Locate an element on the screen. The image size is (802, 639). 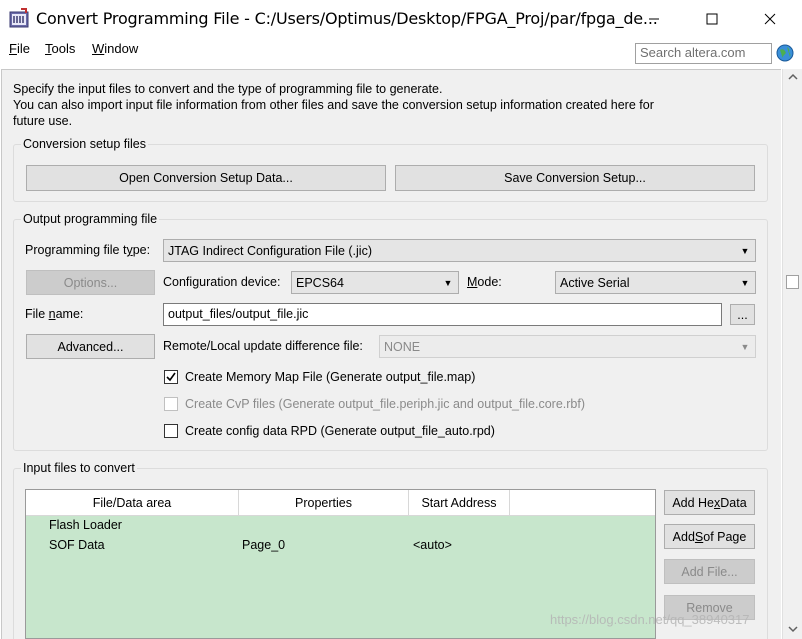
add-sof-page-button: Add Sof Page is located at coordinates (709, 536).